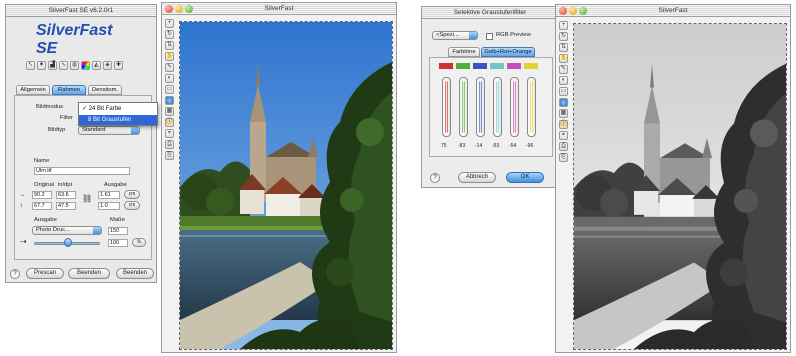  What do you see at coordinates (65, 185) in the screenshot?
I see `unit-label: in/dpi` at bounding box center [65, 185].